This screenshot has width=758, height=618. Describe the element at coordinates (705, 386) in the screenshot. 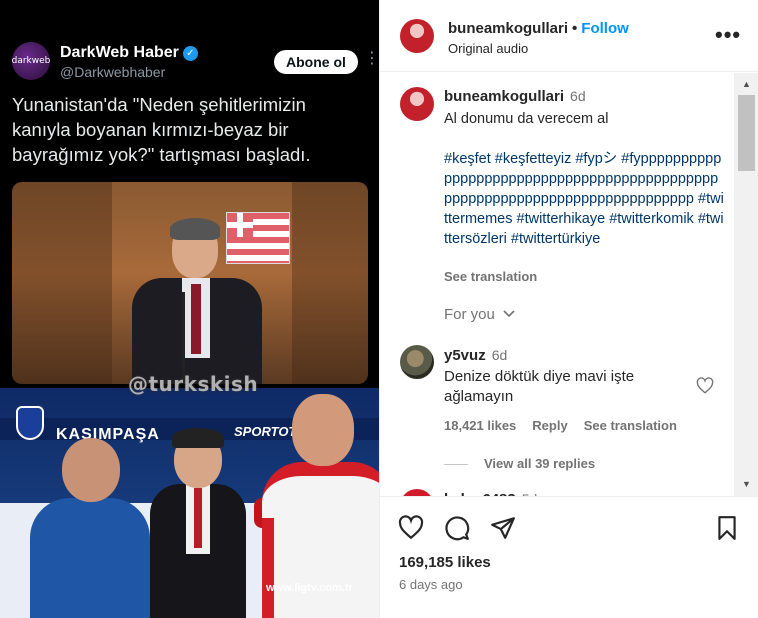

I see `comment-like-heart-icon` at that location.